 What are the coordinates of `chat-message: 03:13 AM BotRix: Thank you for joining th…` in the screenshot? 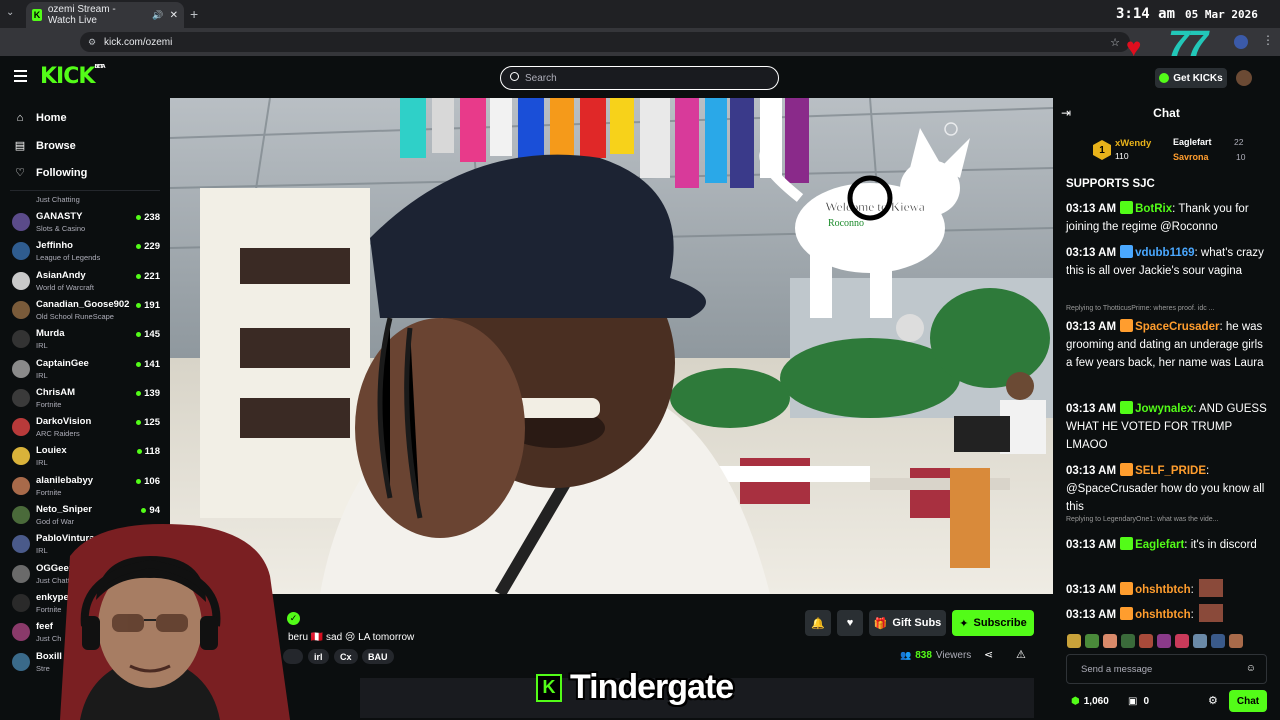 It's located at (1168, 218).